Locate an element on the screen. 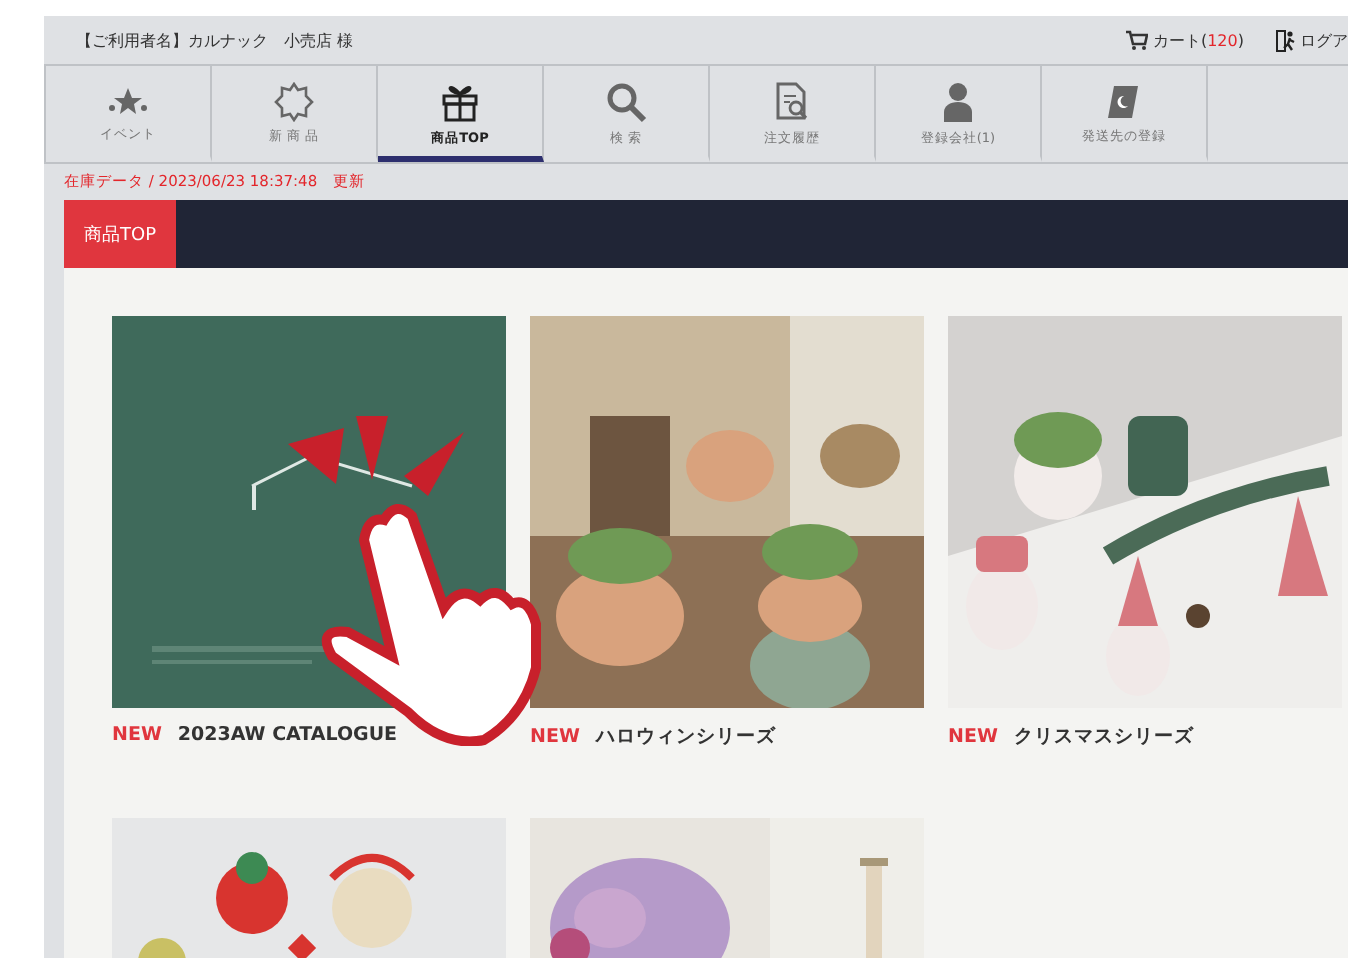 This screenshot has height=958, width=1348. section-tab: 商品TOP is located at coordinates (120, 234).